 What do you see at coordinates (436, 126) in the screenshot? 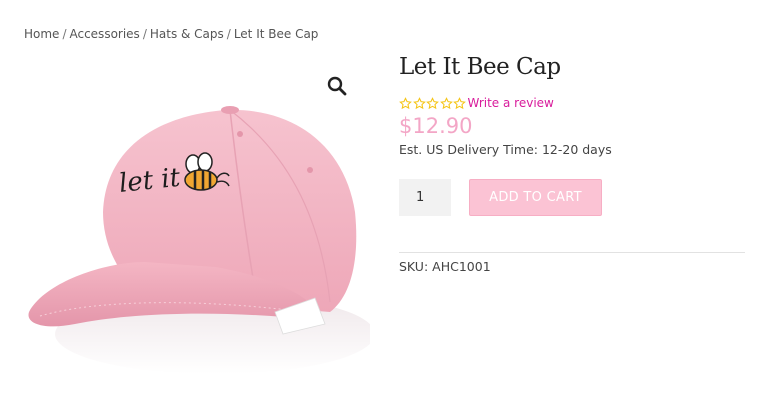
I see `product-price: $12.90` at bounding box center [436, 126].